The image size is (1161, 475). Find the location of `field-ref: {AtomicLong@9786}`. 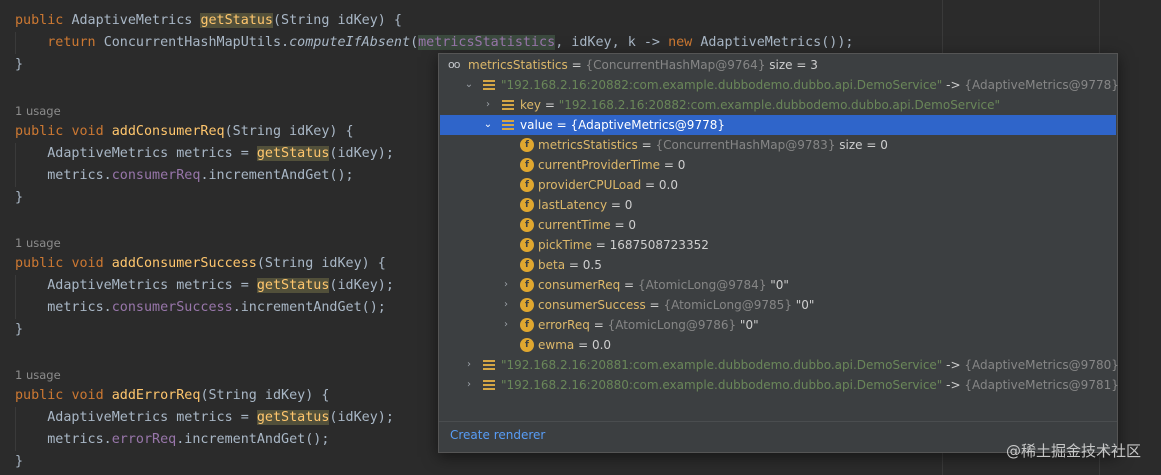

field-ref: {AtomicLong@9786} is located at coordinates (672, 325).